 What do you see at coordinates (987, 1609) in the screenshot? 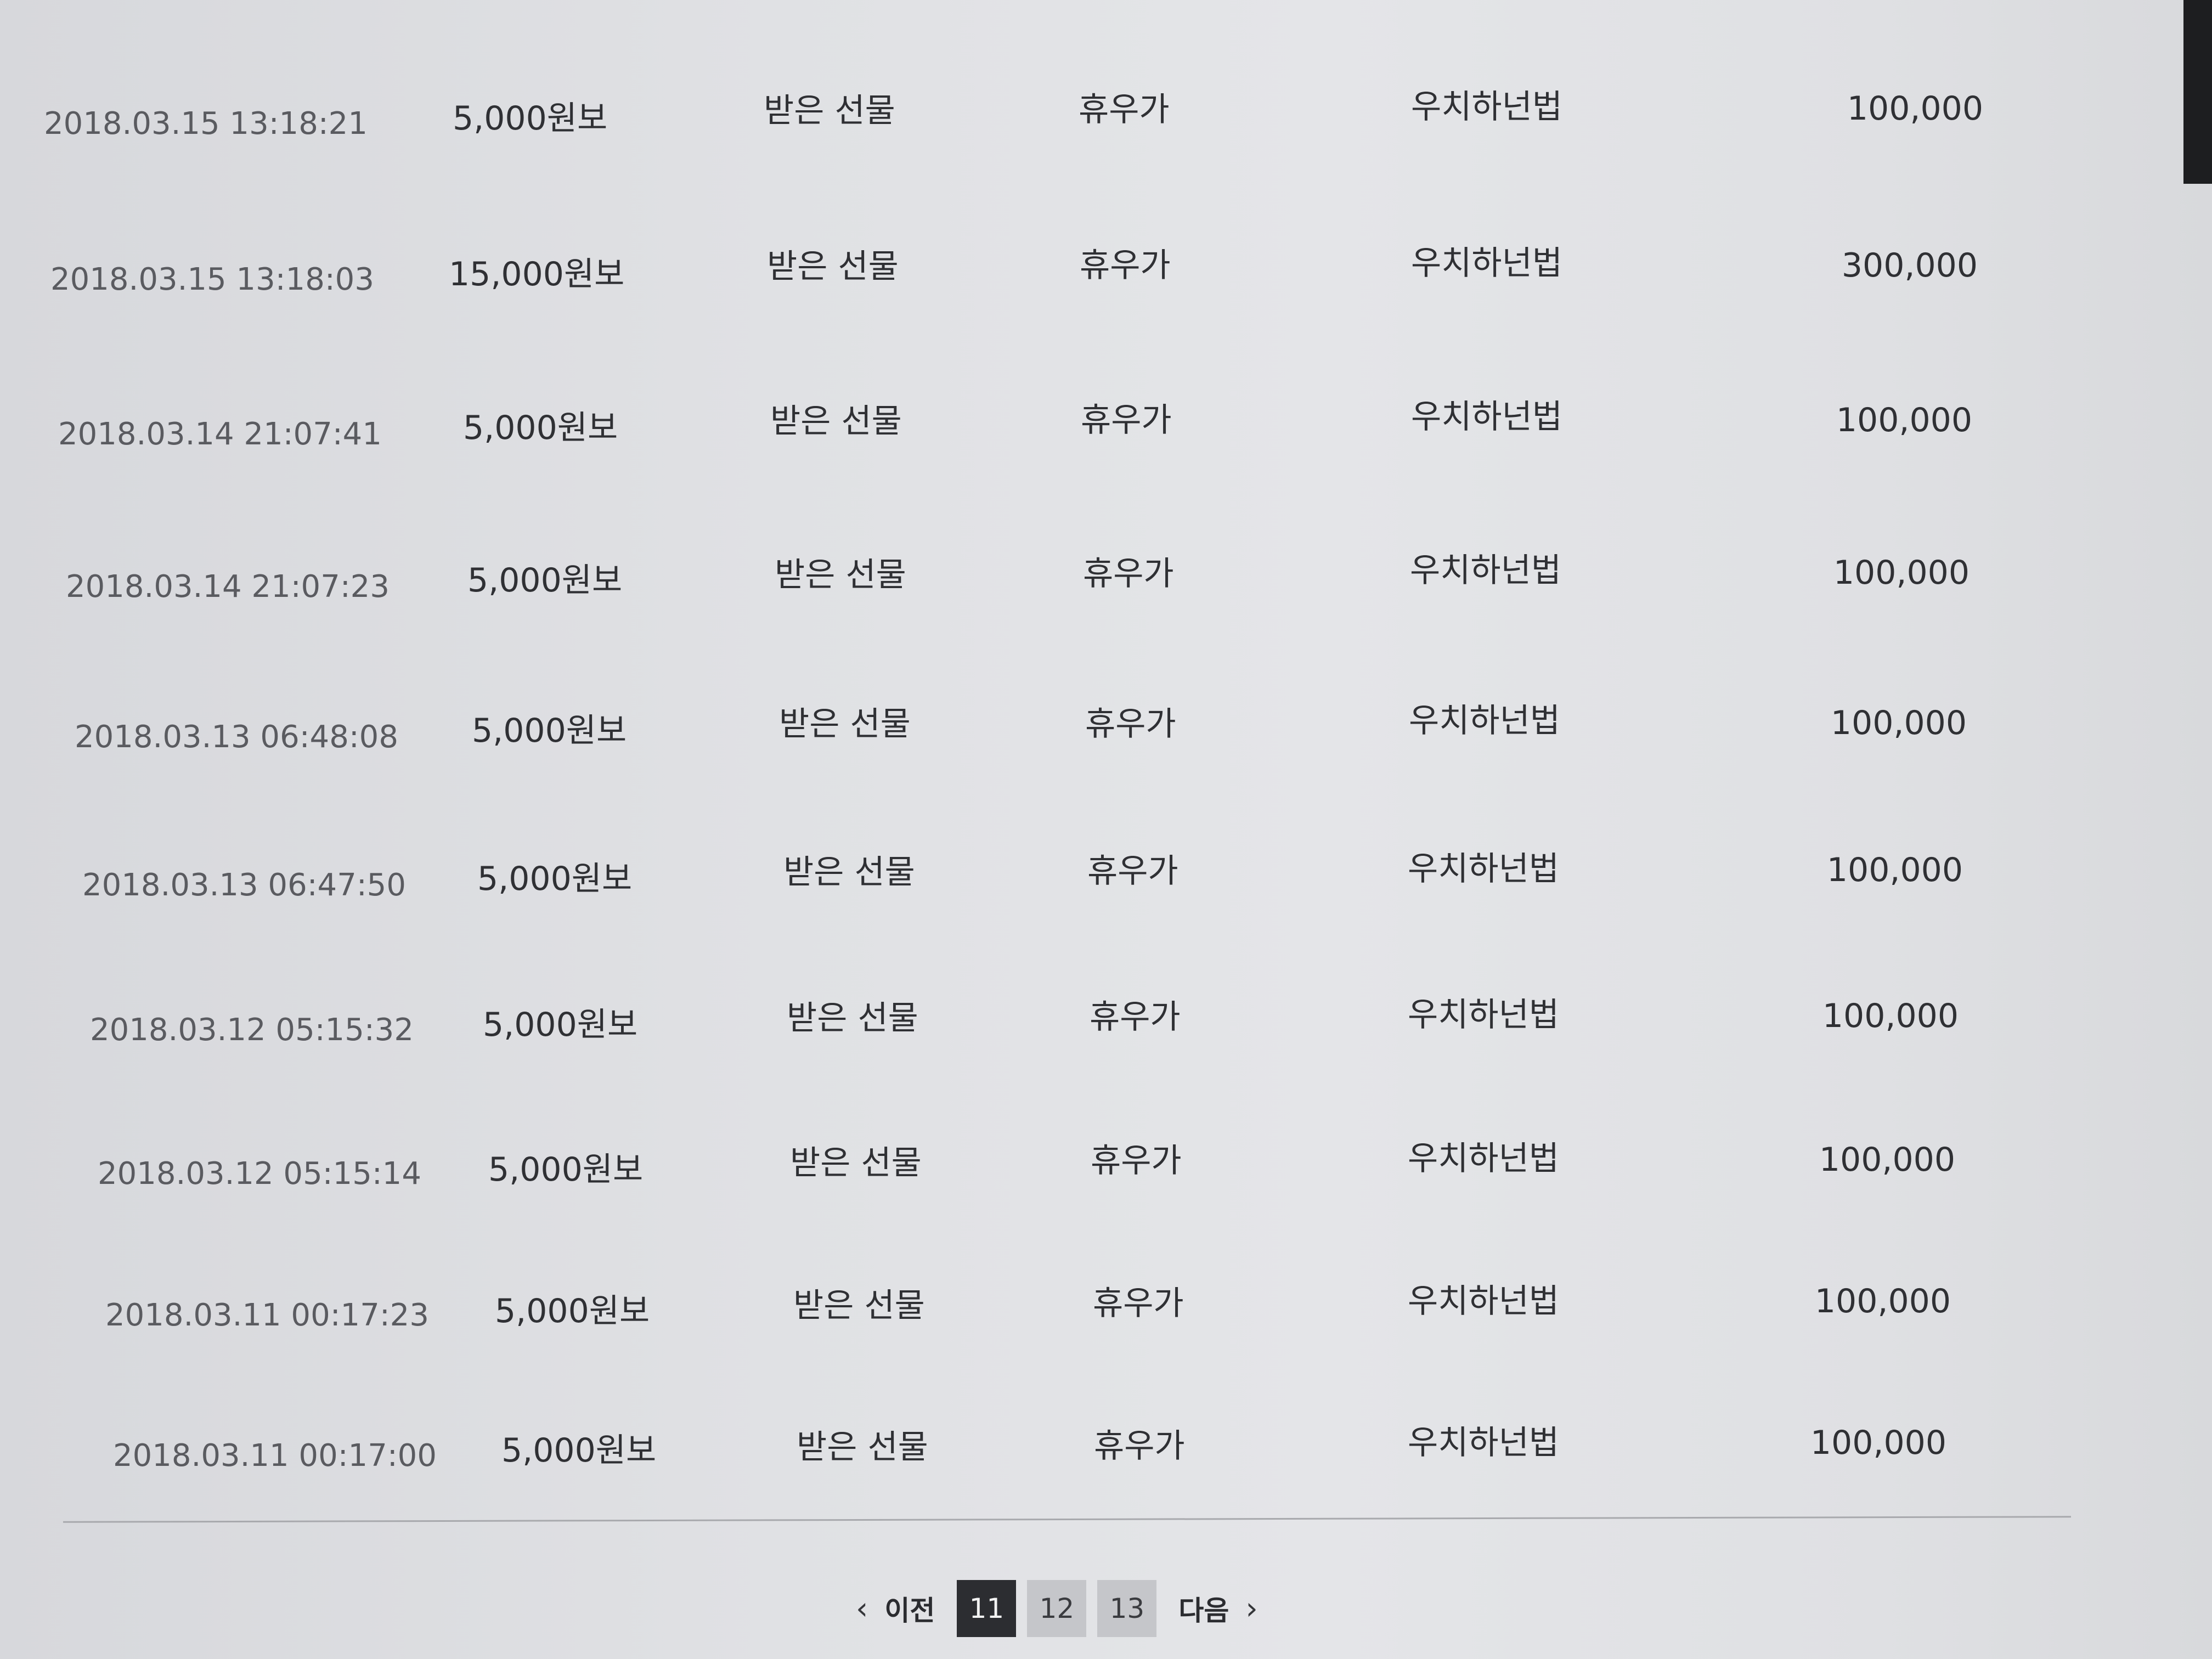
I see `page-button-11: 11` at bounding box center [987, 1609].